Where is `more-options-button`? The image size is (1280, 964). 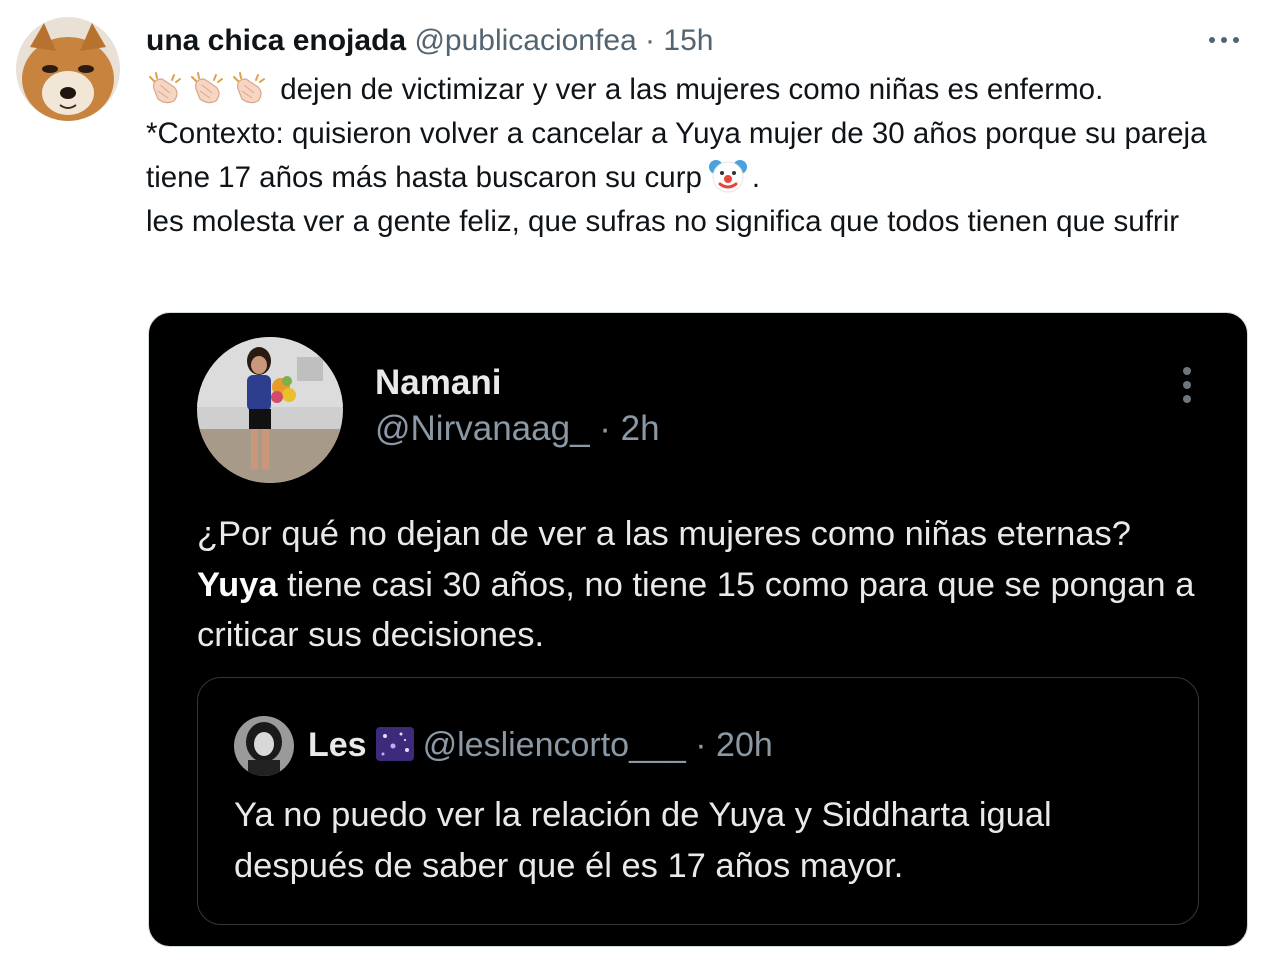
more-options-button is located at coordinates (1224, 40).